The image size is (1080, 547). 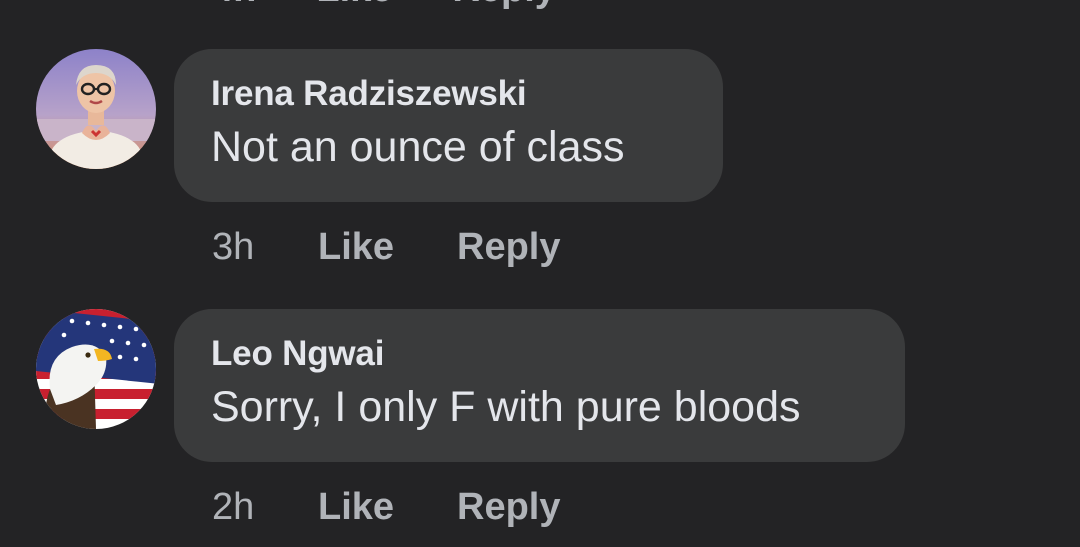 What do you see at coordinates (233, 507) in the screenshot?
I see `timestamp: 2h` at bounding box center [233, 507].